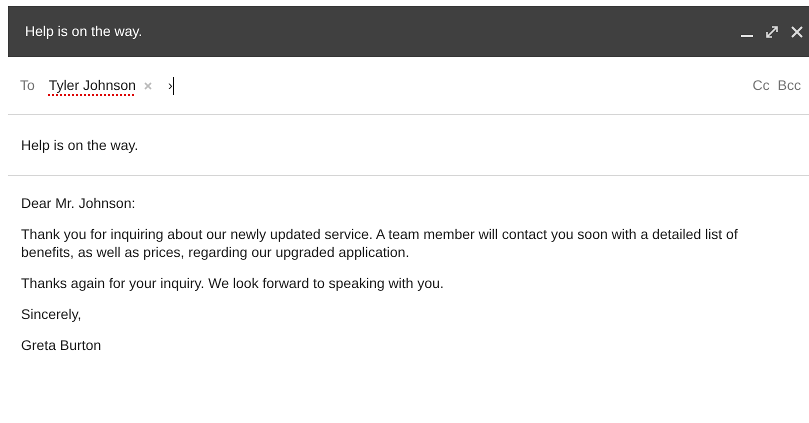 The image size is (809, 423). I want to click on to-label: To, so click(27, 85).